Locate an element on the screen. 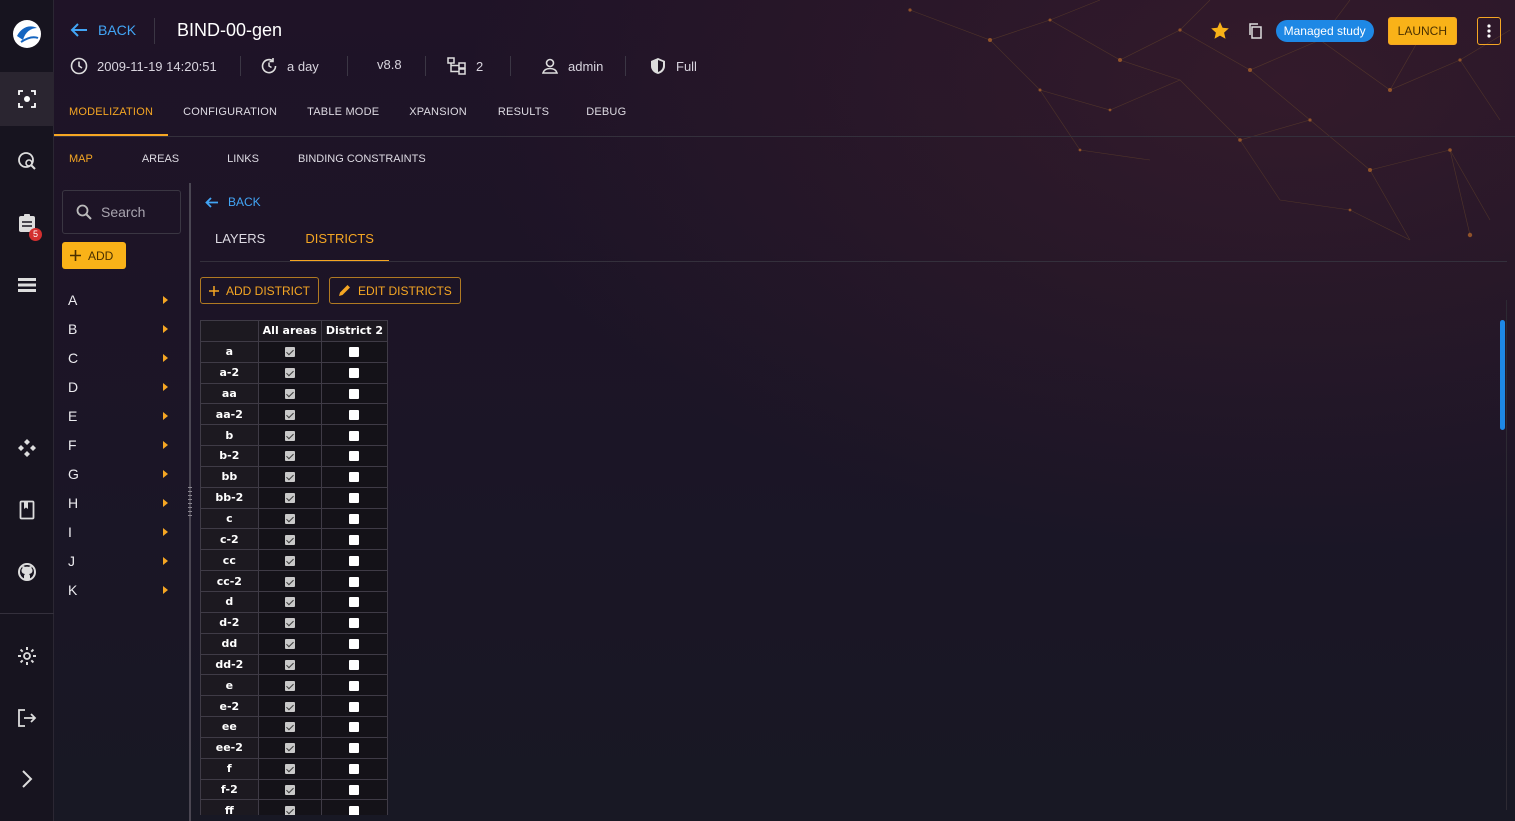  tab-districts: DISTRICTS is located at coordinates (339, 244).